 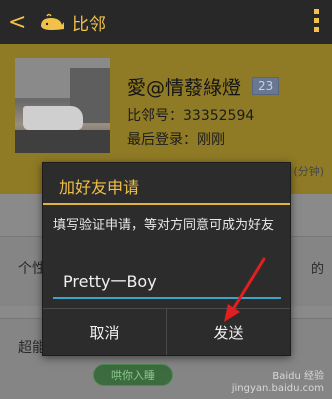 I want to click on dialog-message: 填写验证申请，等对方同意可成为好友, so click(x=164, y=225).